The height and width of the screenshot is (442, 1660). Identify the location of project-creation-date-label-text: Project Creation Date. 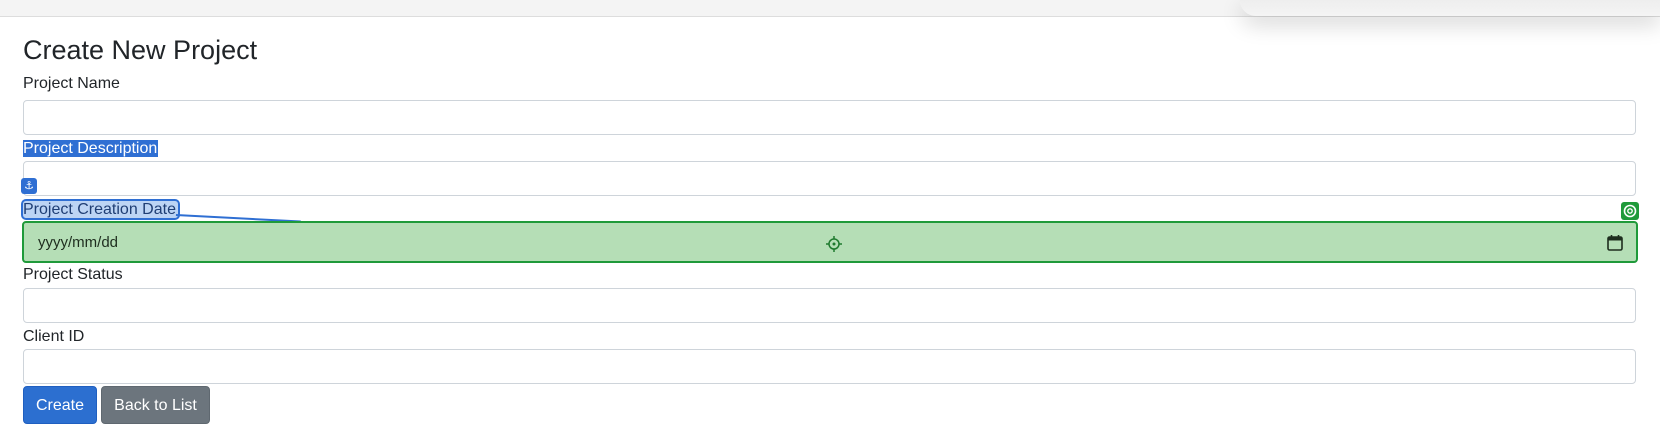
(100, 209).